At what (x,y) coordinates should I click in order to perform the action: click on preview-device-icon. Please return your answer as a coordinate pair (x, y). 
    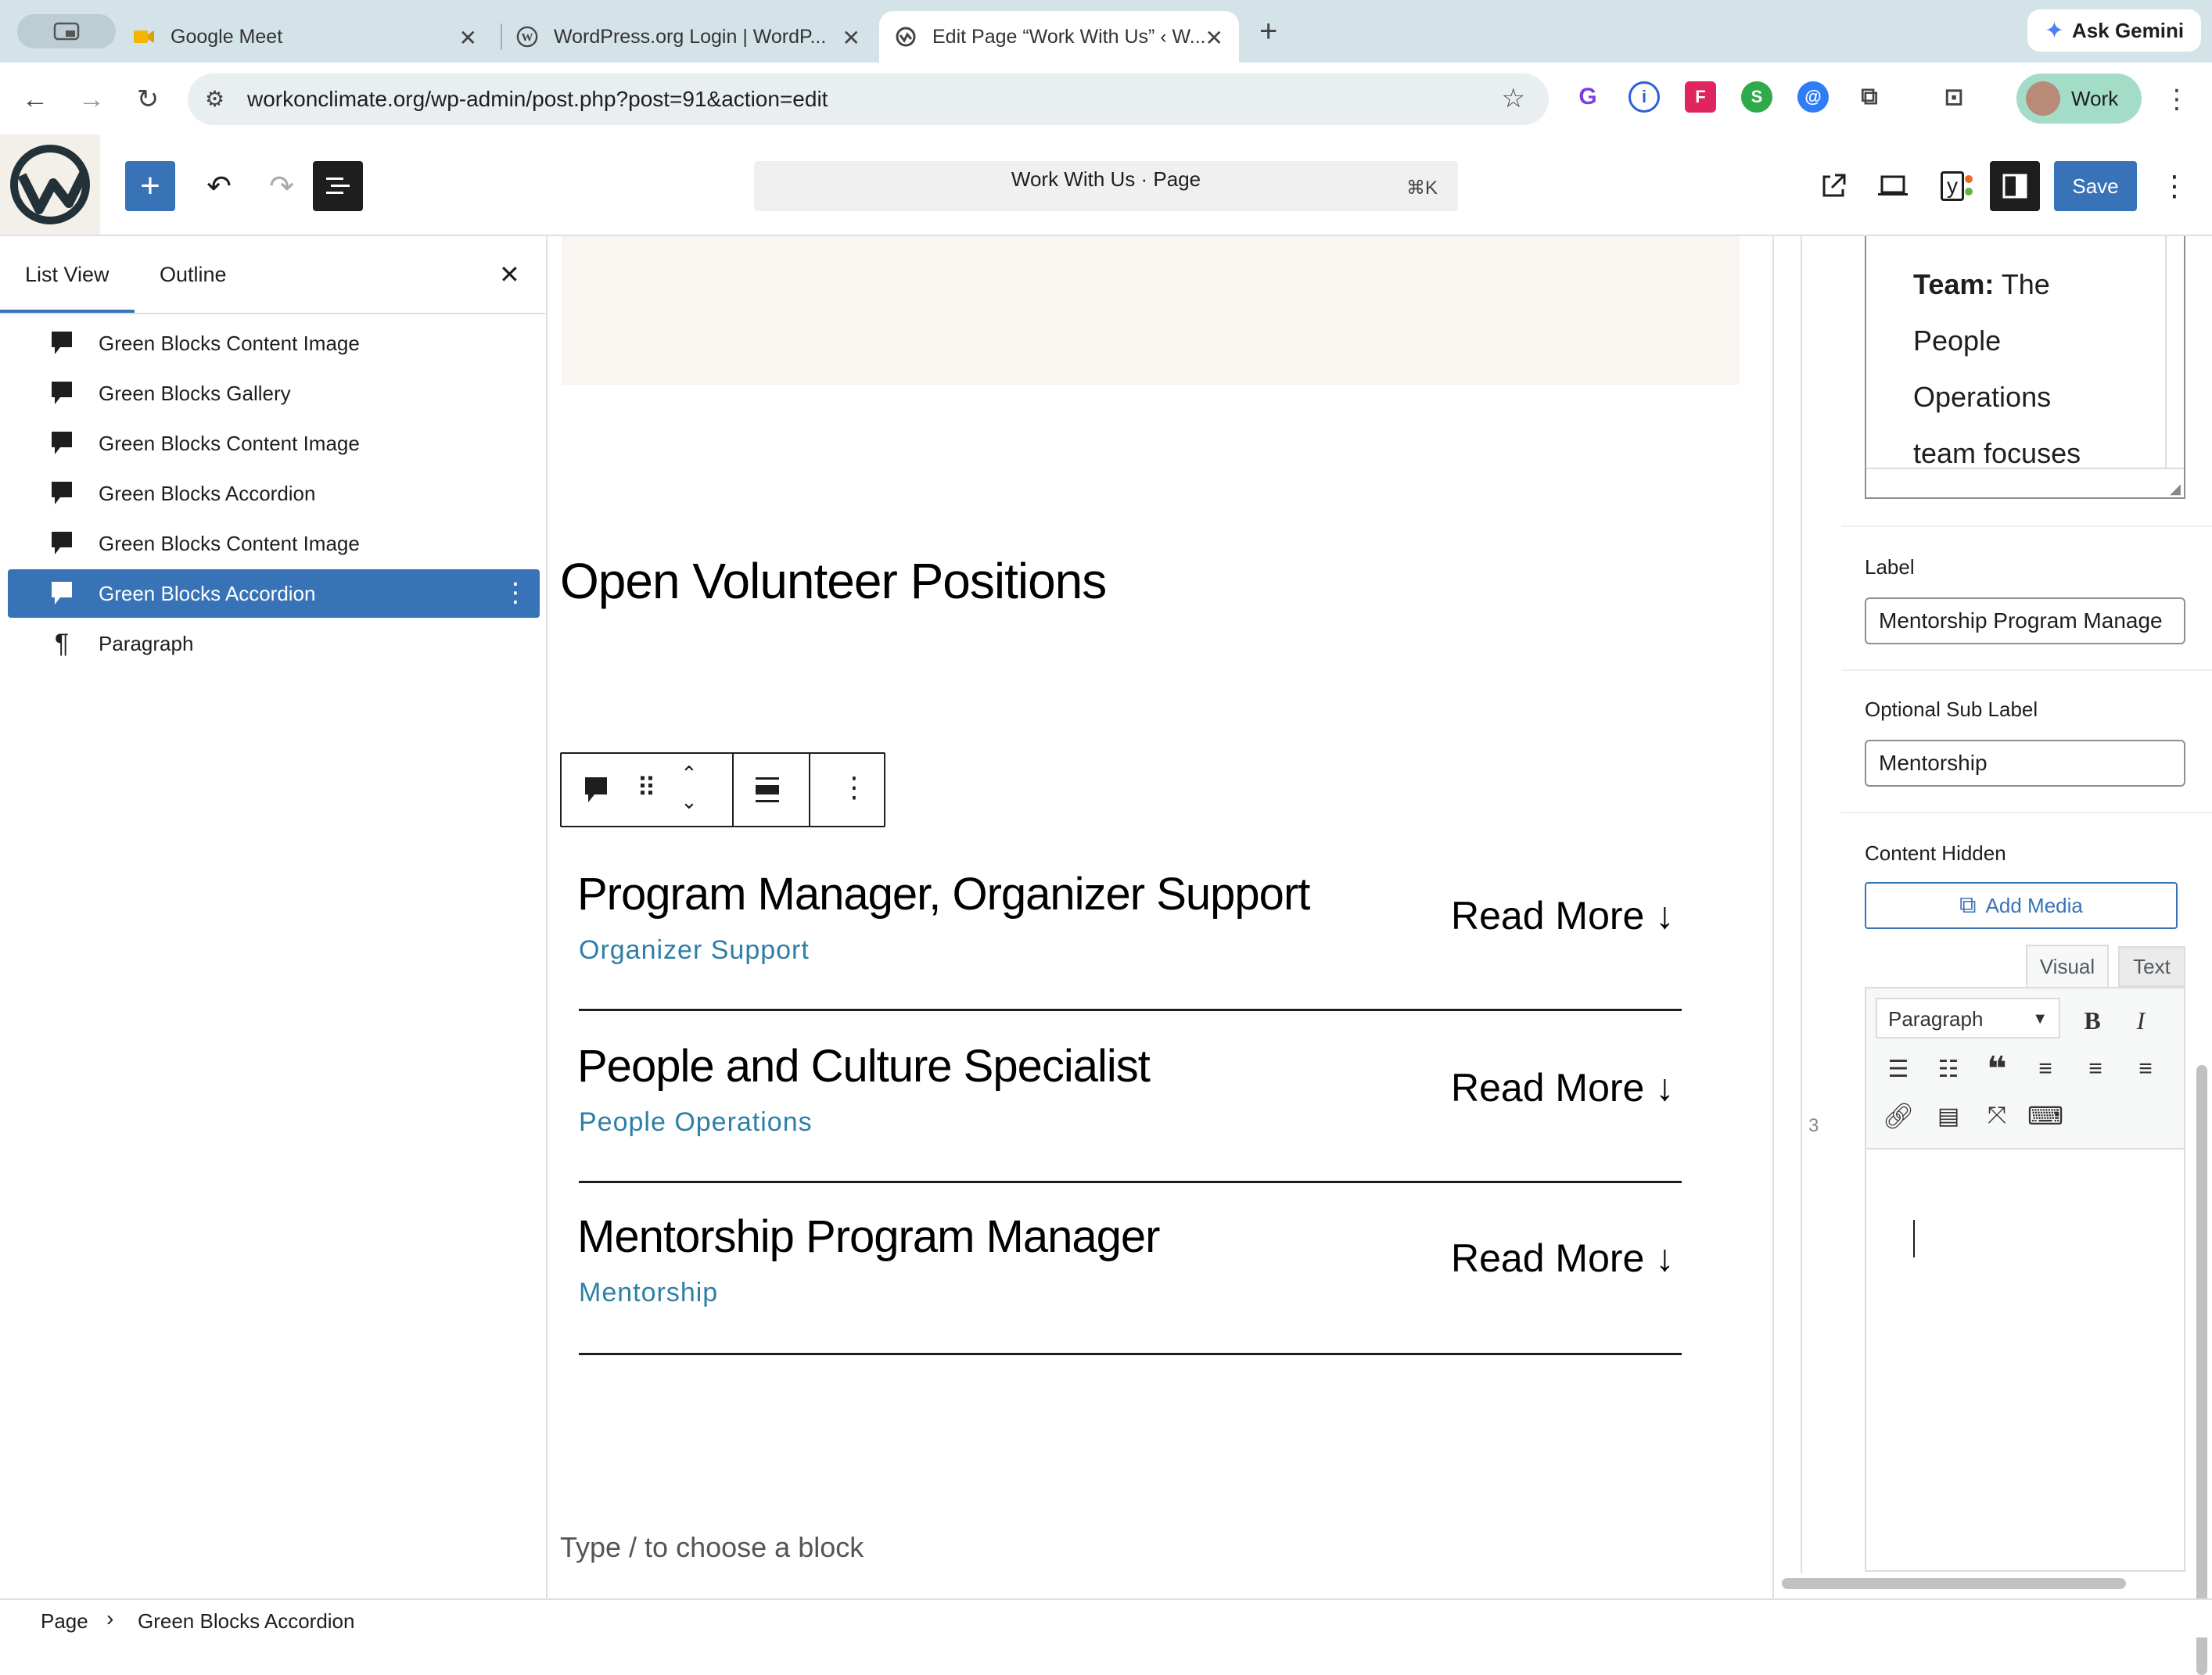
    Looking at the image, I should click on (1893, 186).